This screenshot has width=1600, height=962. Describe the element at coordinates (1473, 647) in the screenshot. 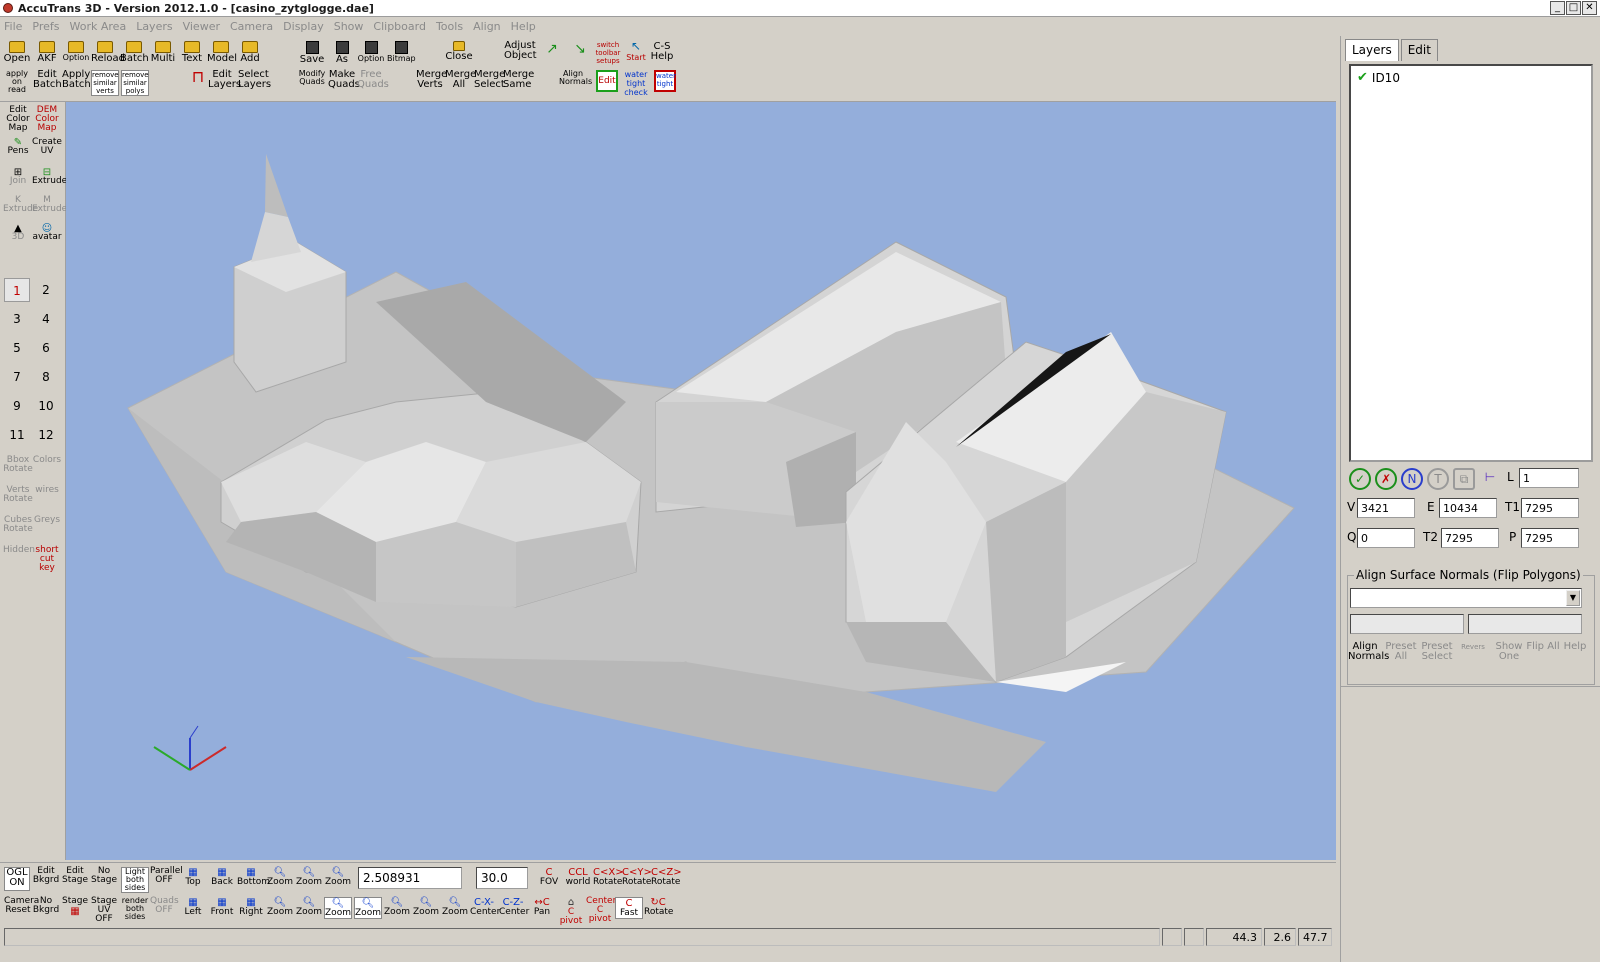

I see `reverse-button: Revers` at that location.